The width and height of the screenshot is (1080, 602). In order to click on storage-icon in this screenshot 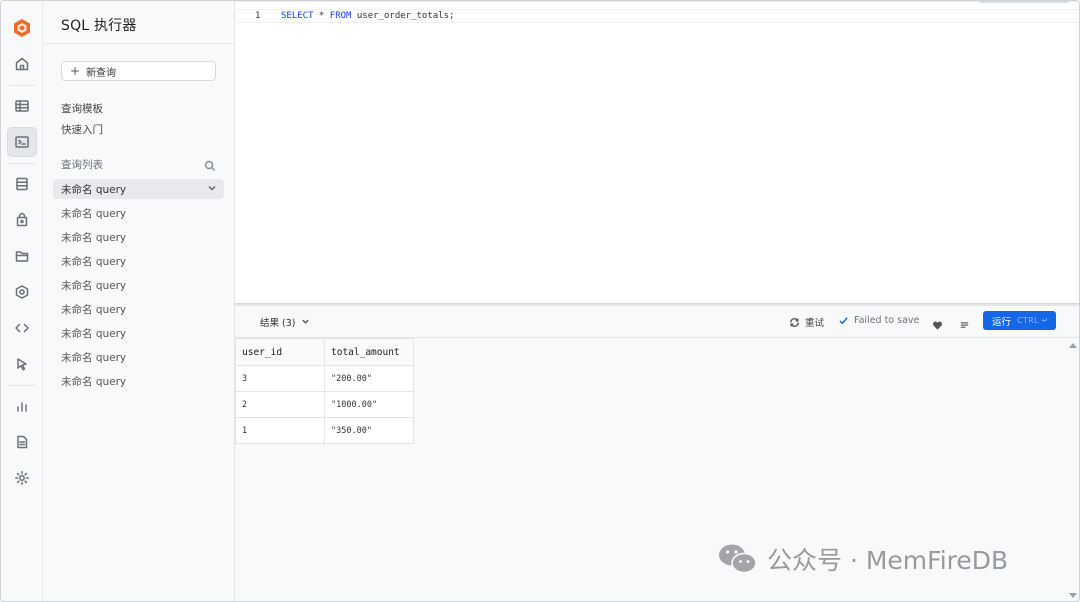, I will do `click(22, 256)`.